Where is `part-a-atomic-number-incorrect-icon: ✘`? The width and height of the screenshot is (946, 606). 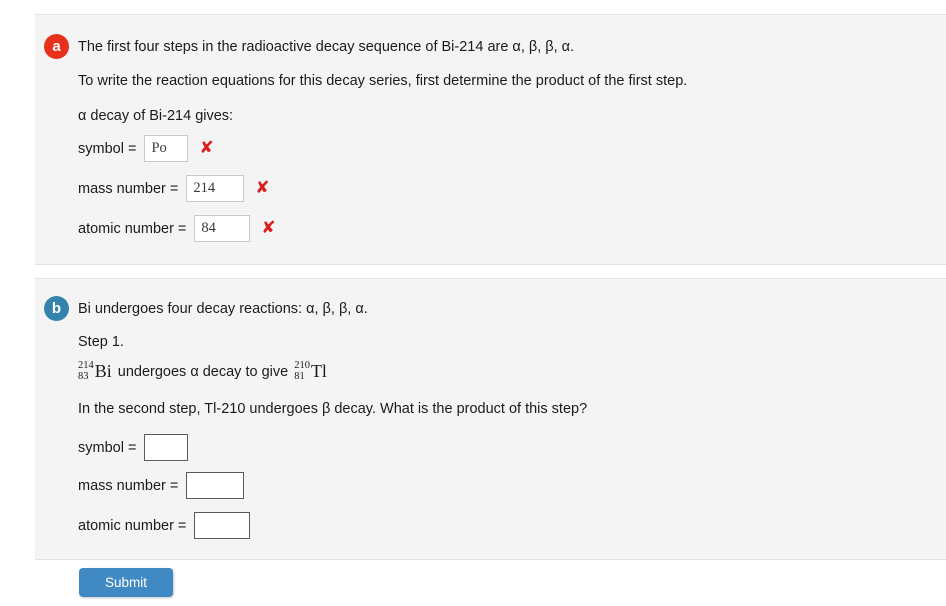 part-a-atomic-number-incorrect-icon: ✘ is located at coordinates (268, 228).